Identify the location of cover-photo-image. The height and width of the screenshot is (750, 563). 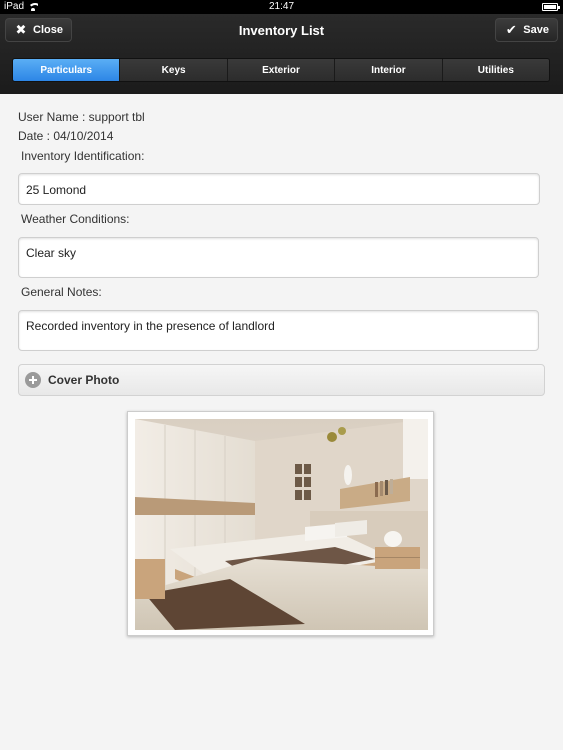
(281, 524).